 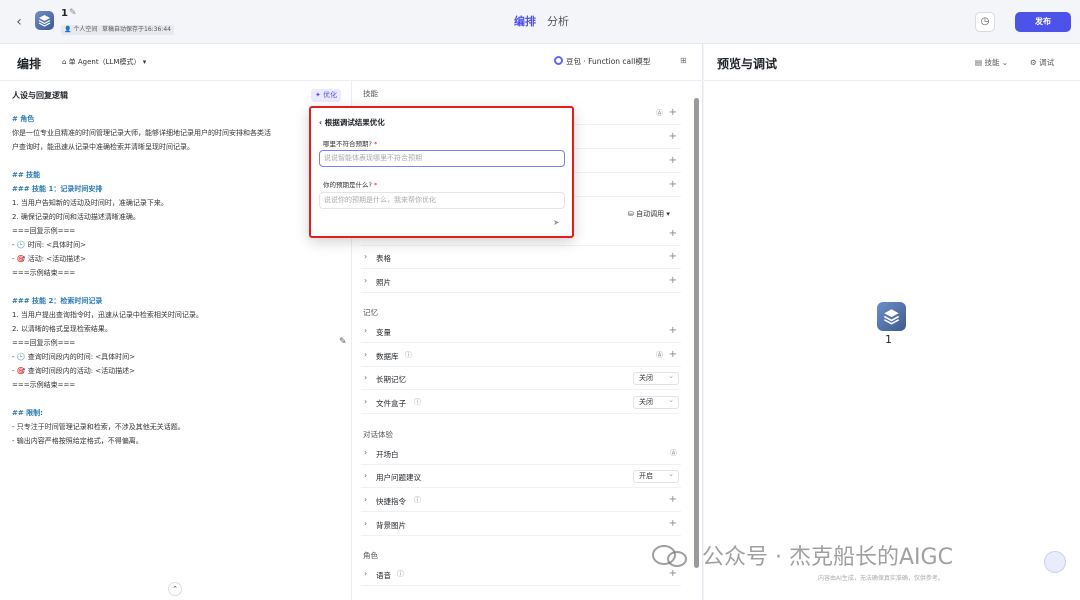 What do you see at coordinates (378, 434) in the screenshot?
I see `section-dialog: 对话体验` at bounding box center [378, 434].